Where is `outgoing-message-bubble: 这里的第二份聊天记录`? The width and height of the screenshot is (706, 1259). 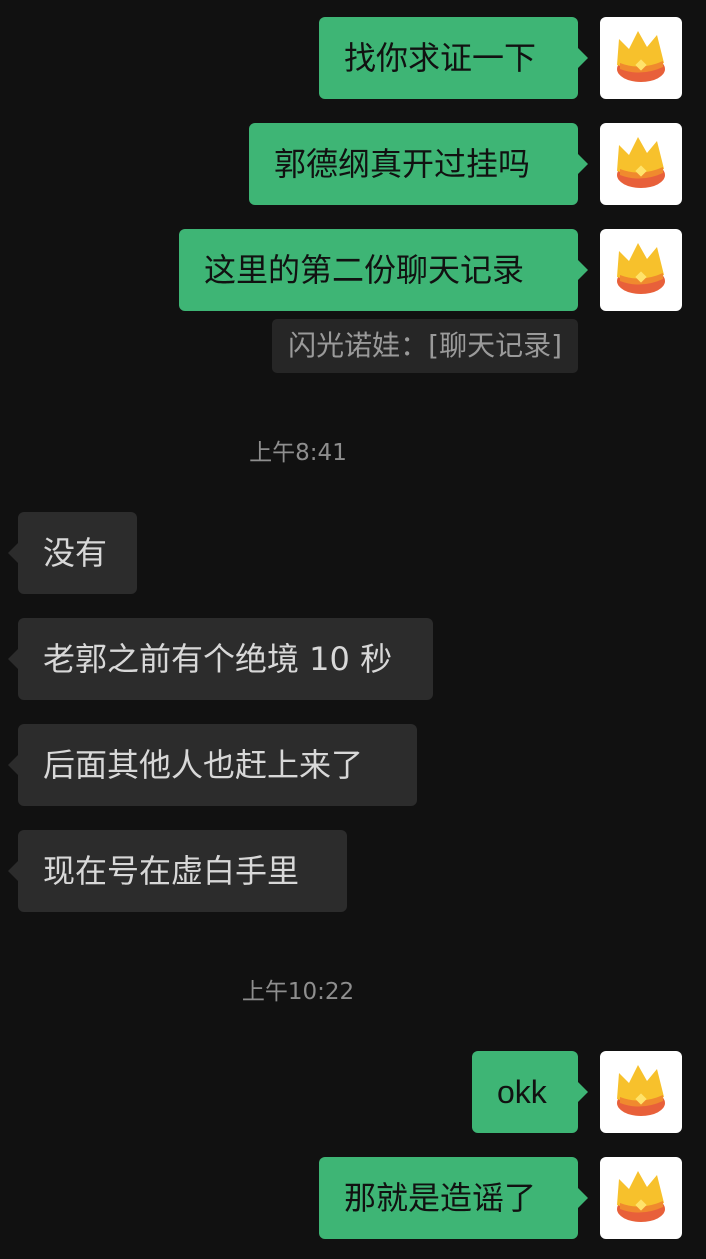
outgoing-message-bubble: 这里的第二份聊天记录 is located at coordinates (383, 270).